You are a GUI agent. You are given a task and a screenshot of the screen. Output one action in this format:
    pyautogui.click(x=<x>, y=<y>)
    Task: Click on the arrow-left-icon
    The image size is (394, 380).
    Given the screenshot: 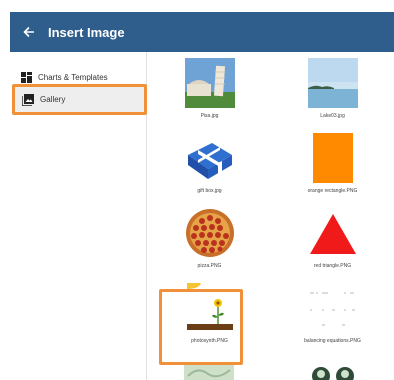 What is the action you would take?
    pyautogui.click(x=28, y=32)
    